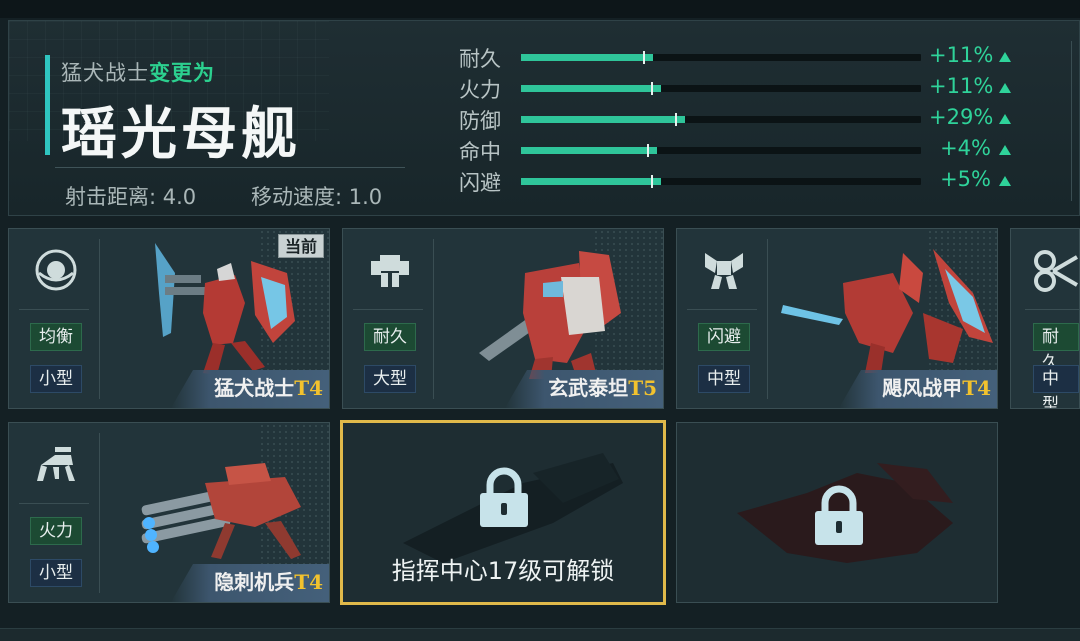 This screenshot has height=641, width=1080. Describe the element at coordinates (642, 388) in the screenshot. I see `unit-tier: T5` at that location.